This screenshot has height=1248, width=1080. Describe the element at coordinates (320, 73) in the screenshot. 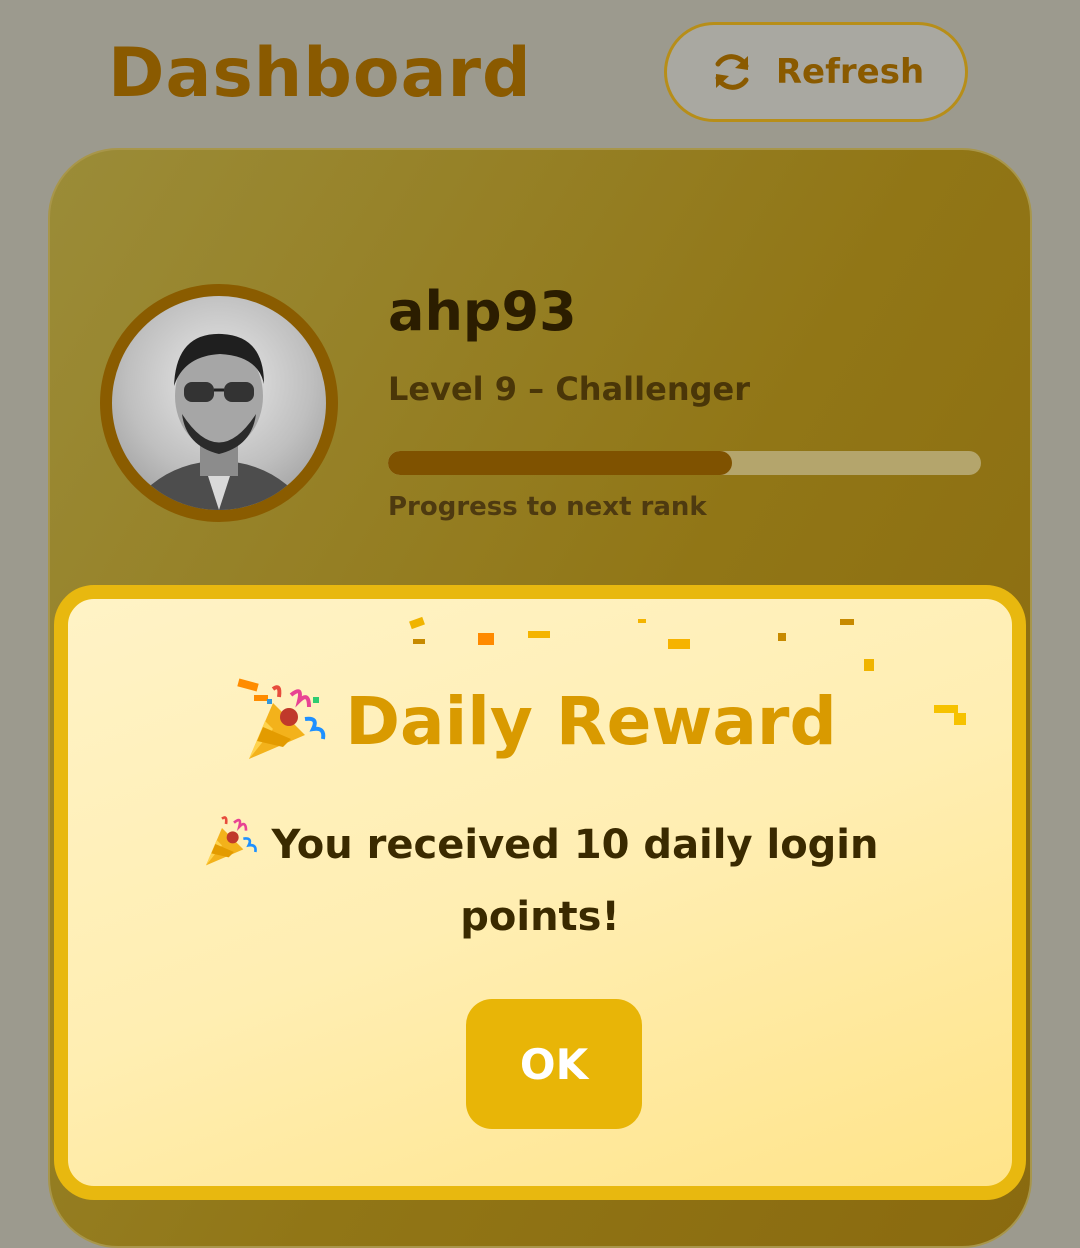

I see `page-title: Dashboard` at that location.